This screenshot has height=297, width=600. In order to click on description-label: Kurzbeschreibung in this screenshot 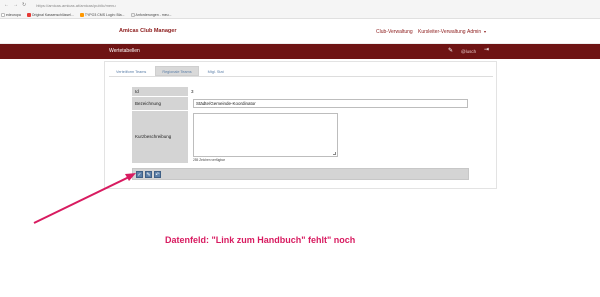, I will do `click(160, 137)`.